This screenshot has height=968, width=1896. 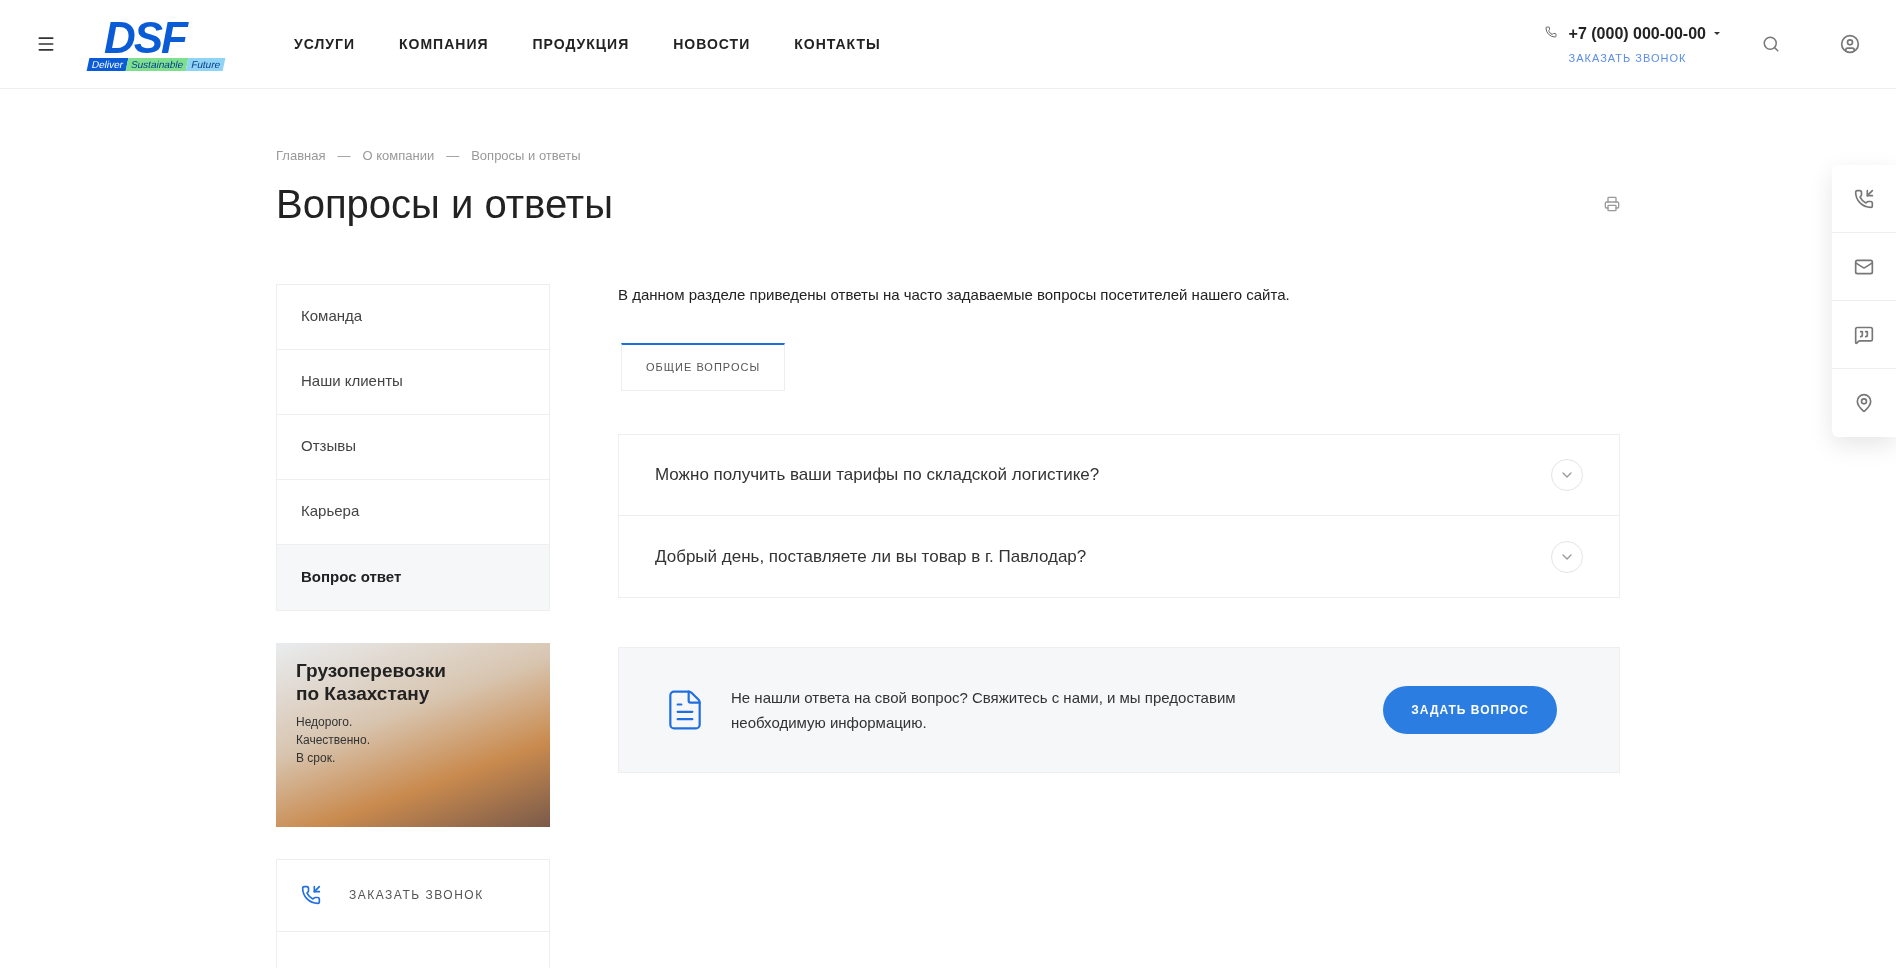 What do you see at coordinates (984, 710) in the screenshot?
I see `callout-text: Не нашли ответа на свой вопрос? Свяжитесь с нами, и мы предоставим необходимую информацию.` at bounding box center [984, 710].